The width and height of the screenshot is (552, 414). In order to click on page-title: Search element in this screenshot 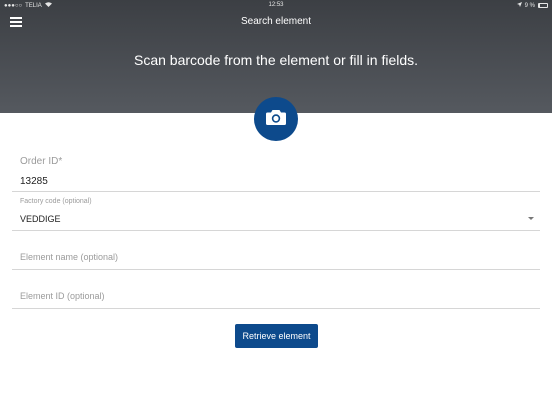, I will do `click(276, 21)`.